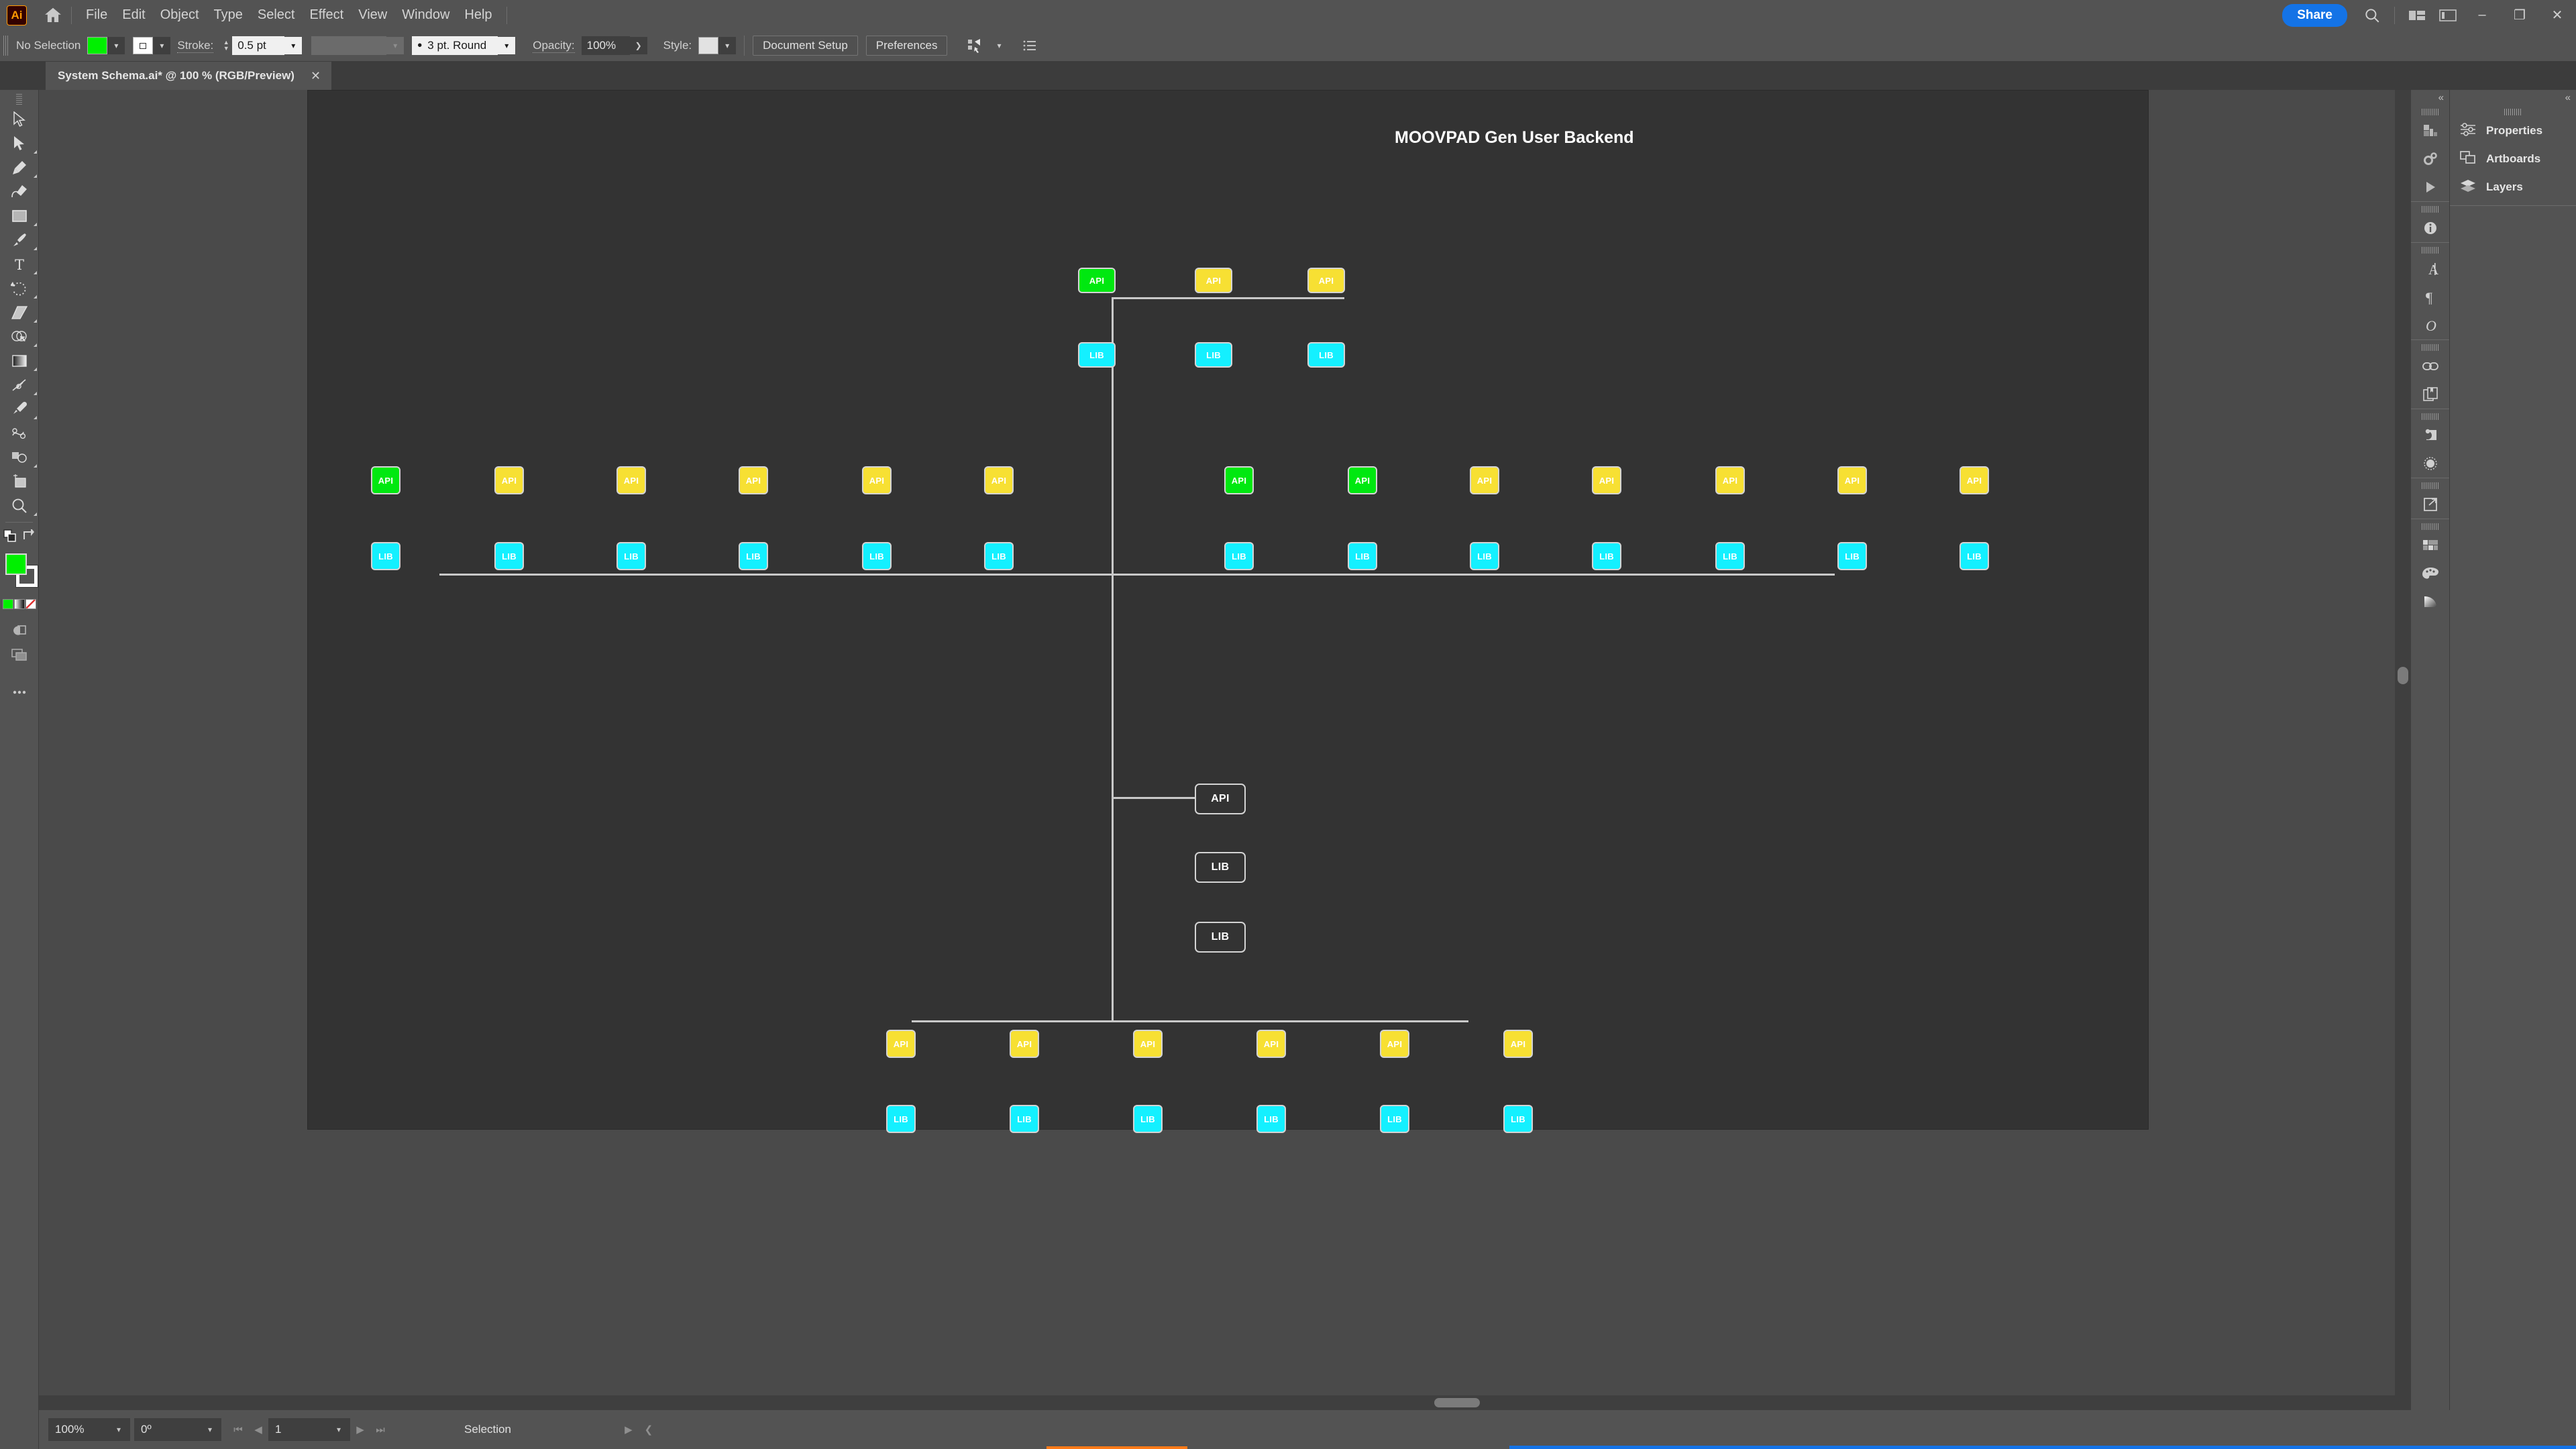  What do you see at coordinates (1239, 480) in the screenshot?
I see `node-right-api-18: API` at bounding box center [1239, 480].